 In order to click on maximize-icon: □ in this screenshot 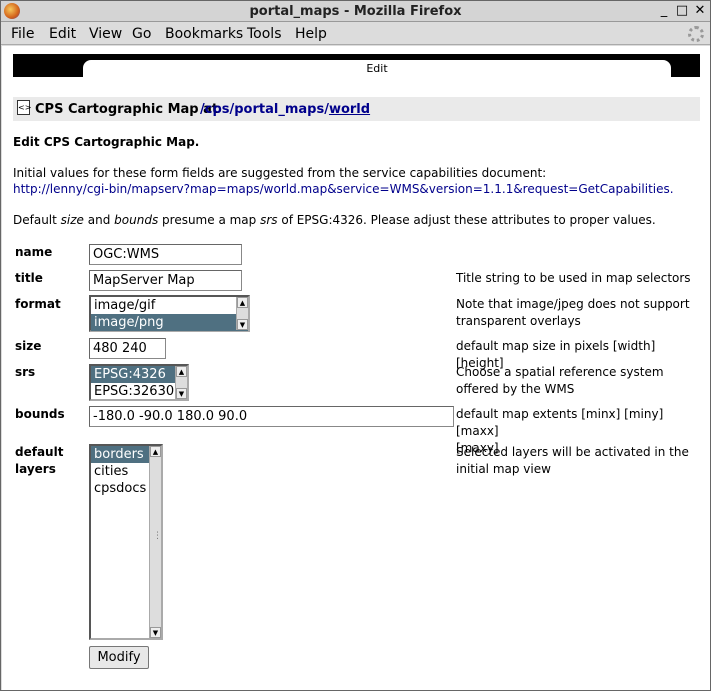, I will do `click(682, 11)`.